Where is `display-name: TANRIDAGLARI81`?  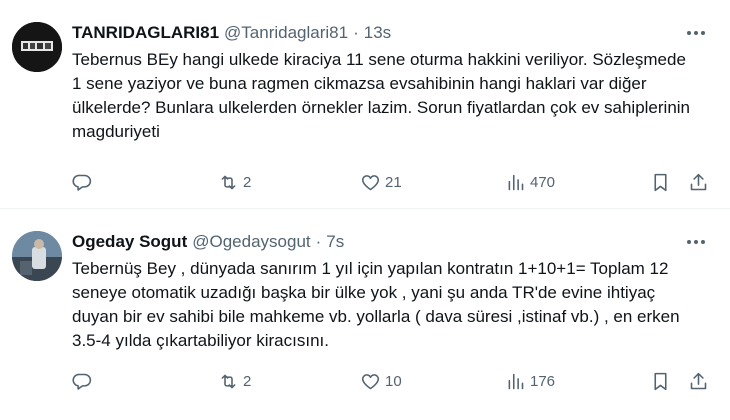 display-name: TANRIDAGLARI81 is located at coordinates (145, 33).